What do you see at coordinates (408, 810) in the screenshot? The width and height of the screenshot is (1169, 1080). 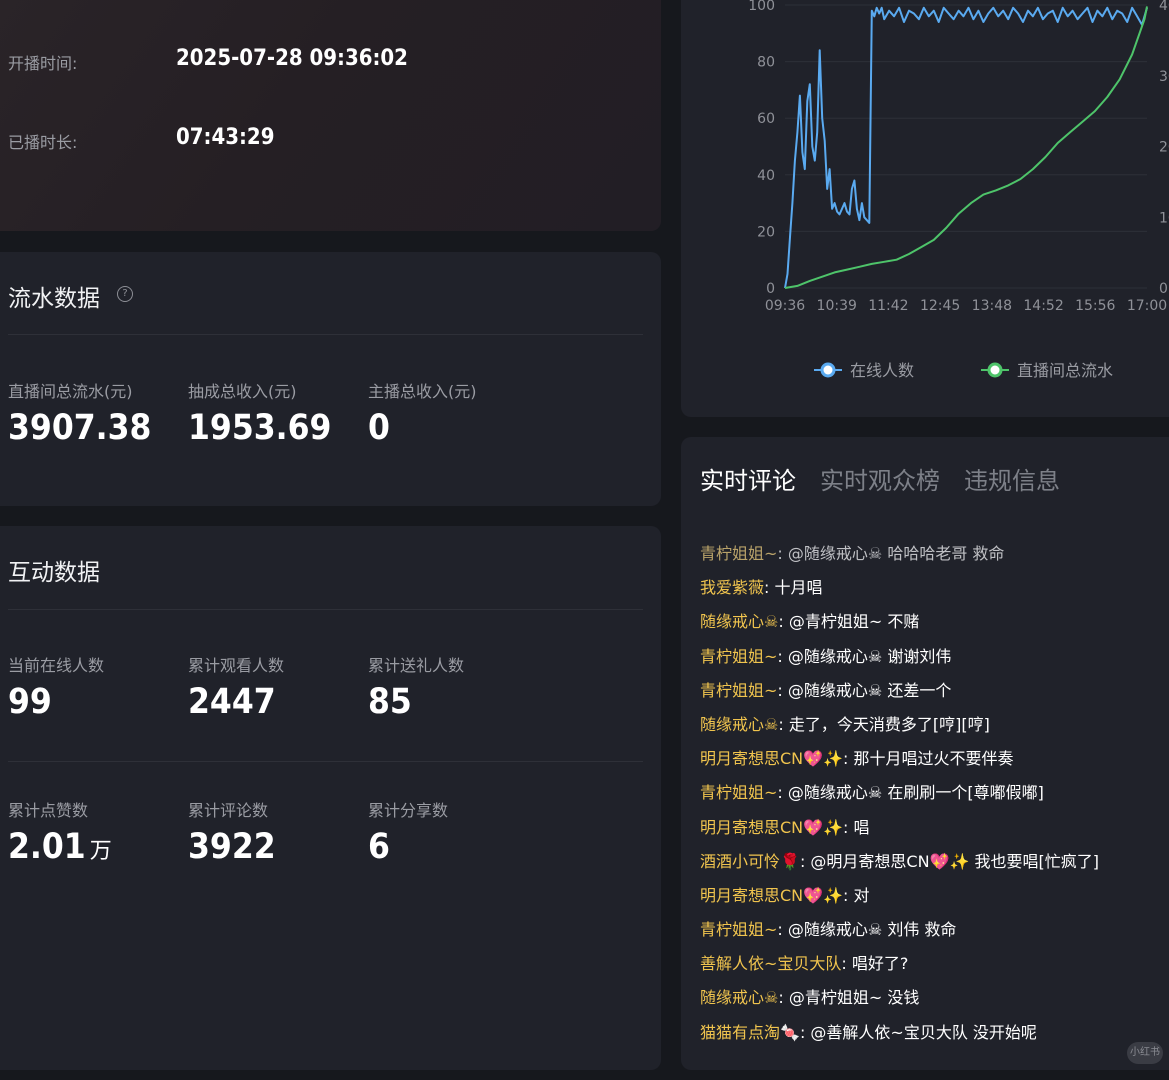 I see `stat-label: 累计分享数` at bounding box center [408, 810].